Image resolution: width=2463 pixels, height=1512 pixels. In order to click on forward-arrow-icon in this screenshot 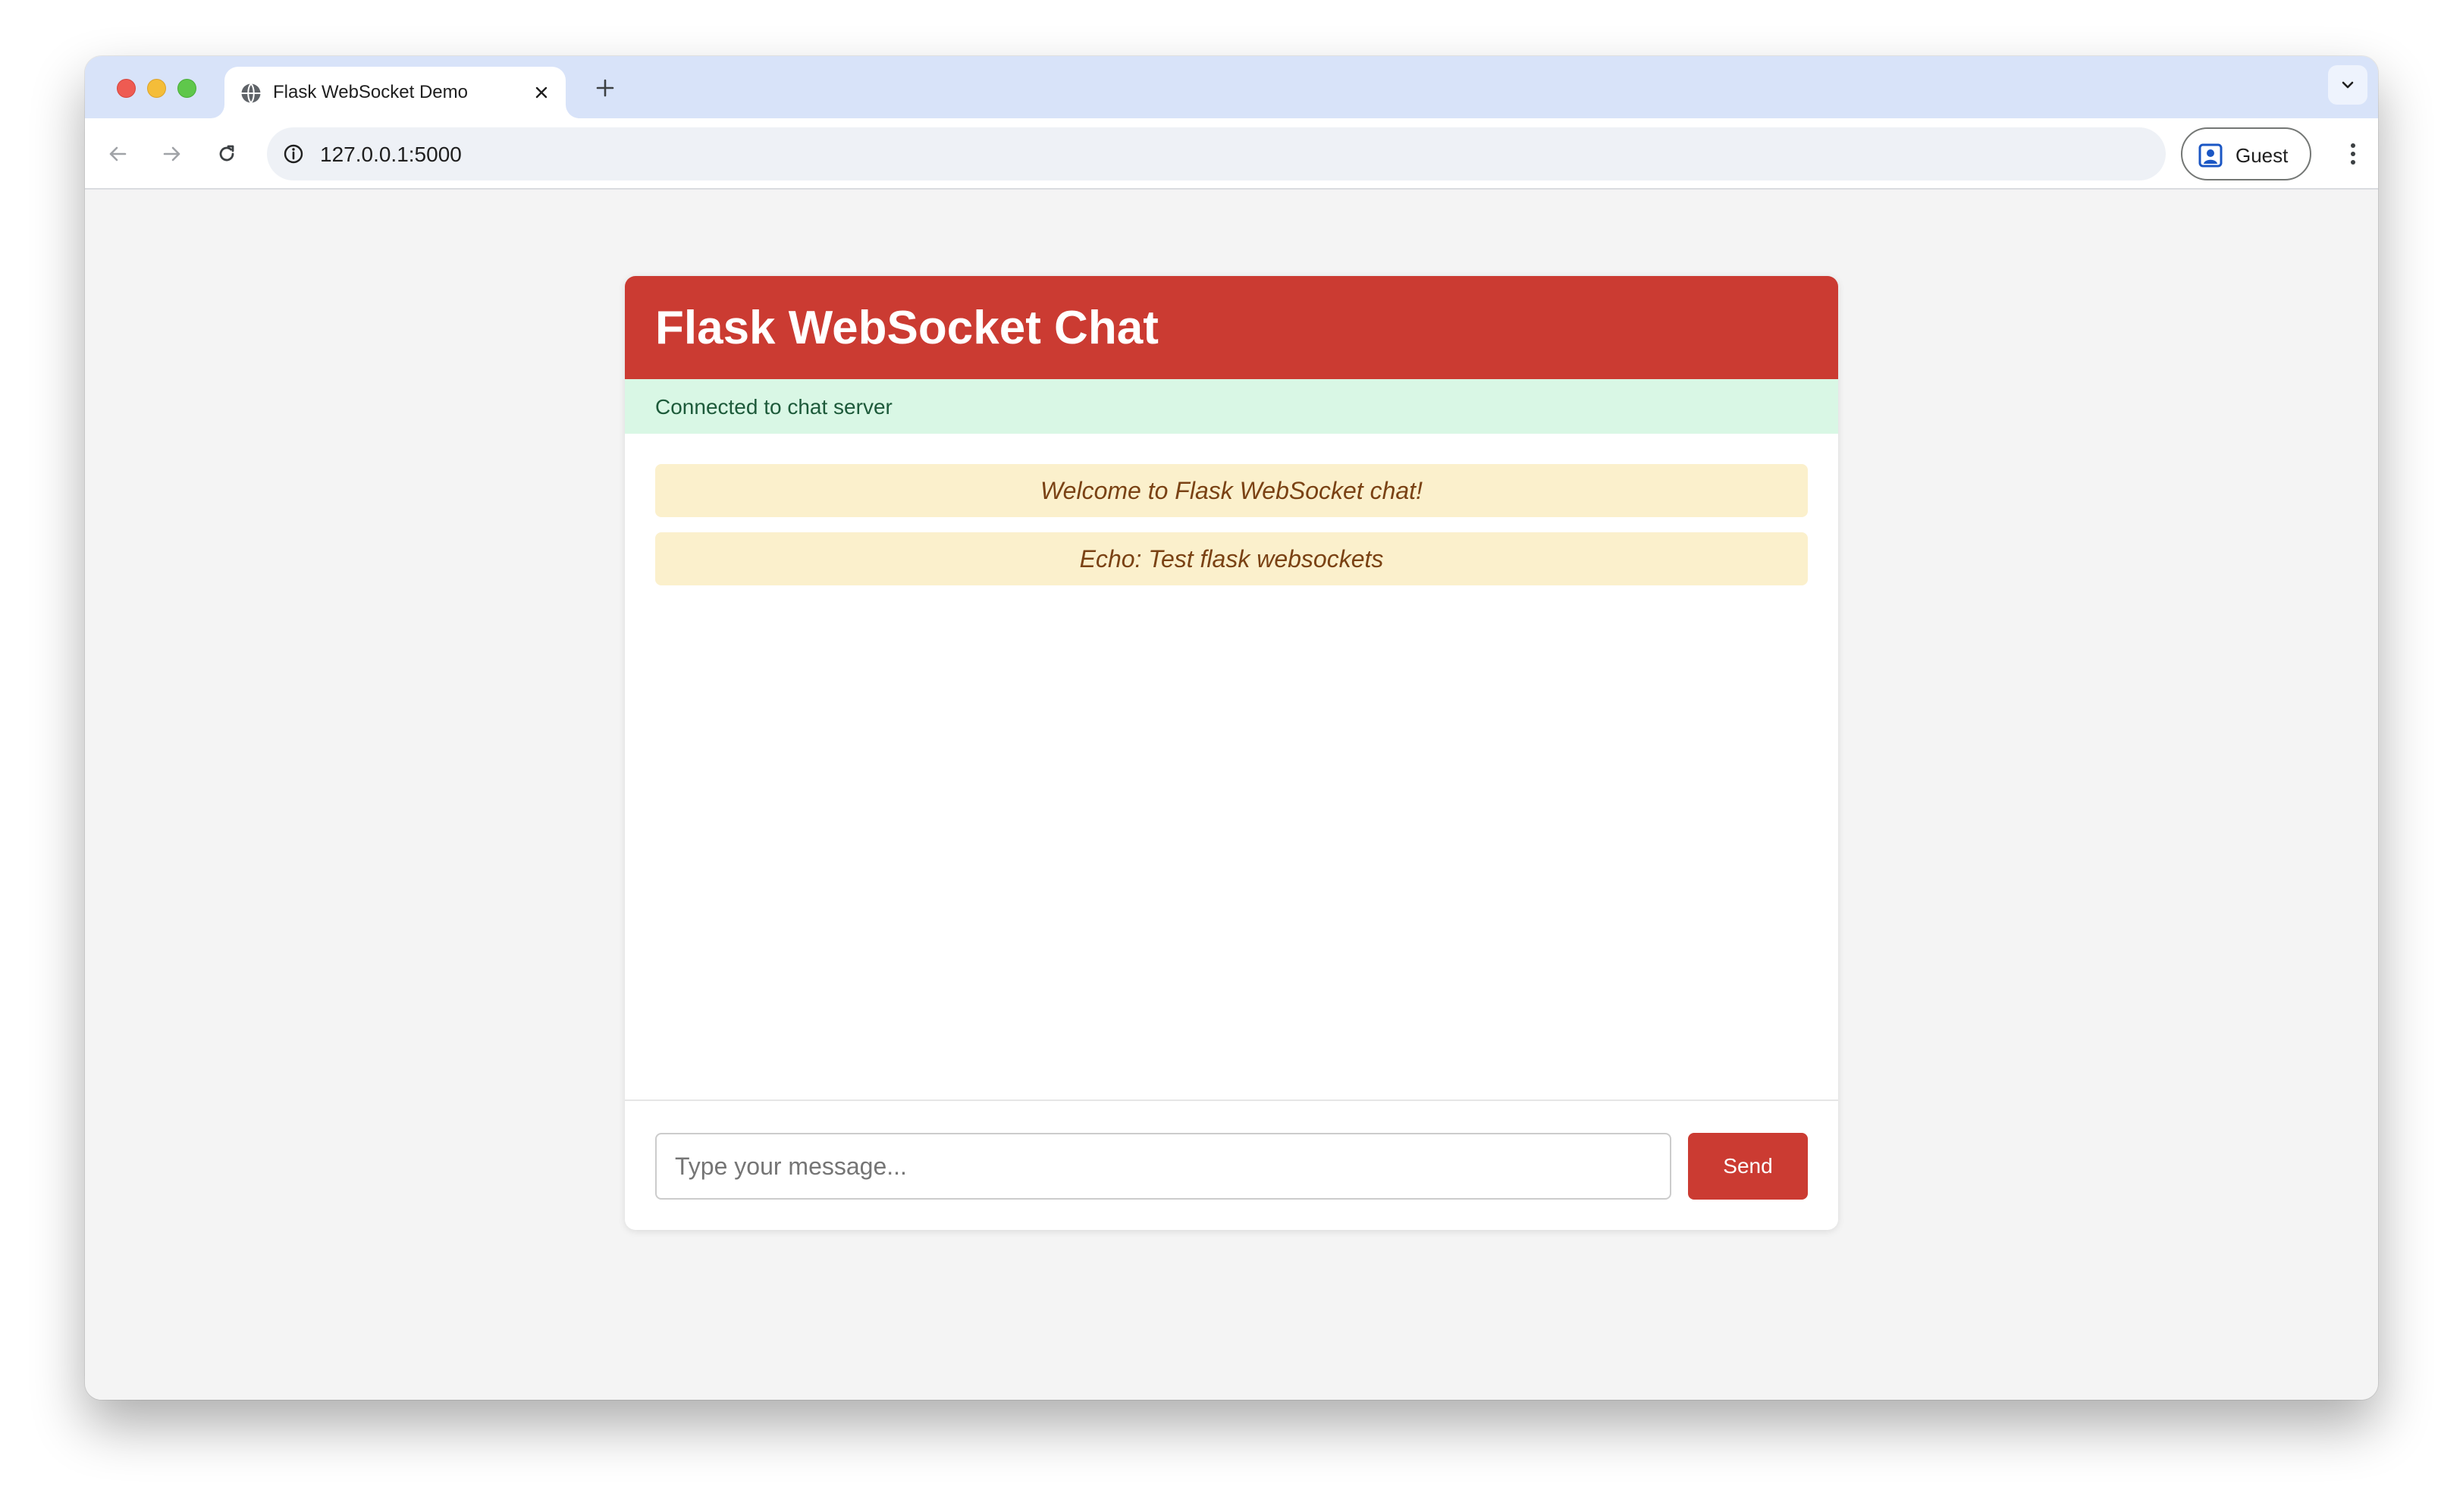, I will do `click(172, 154)`.